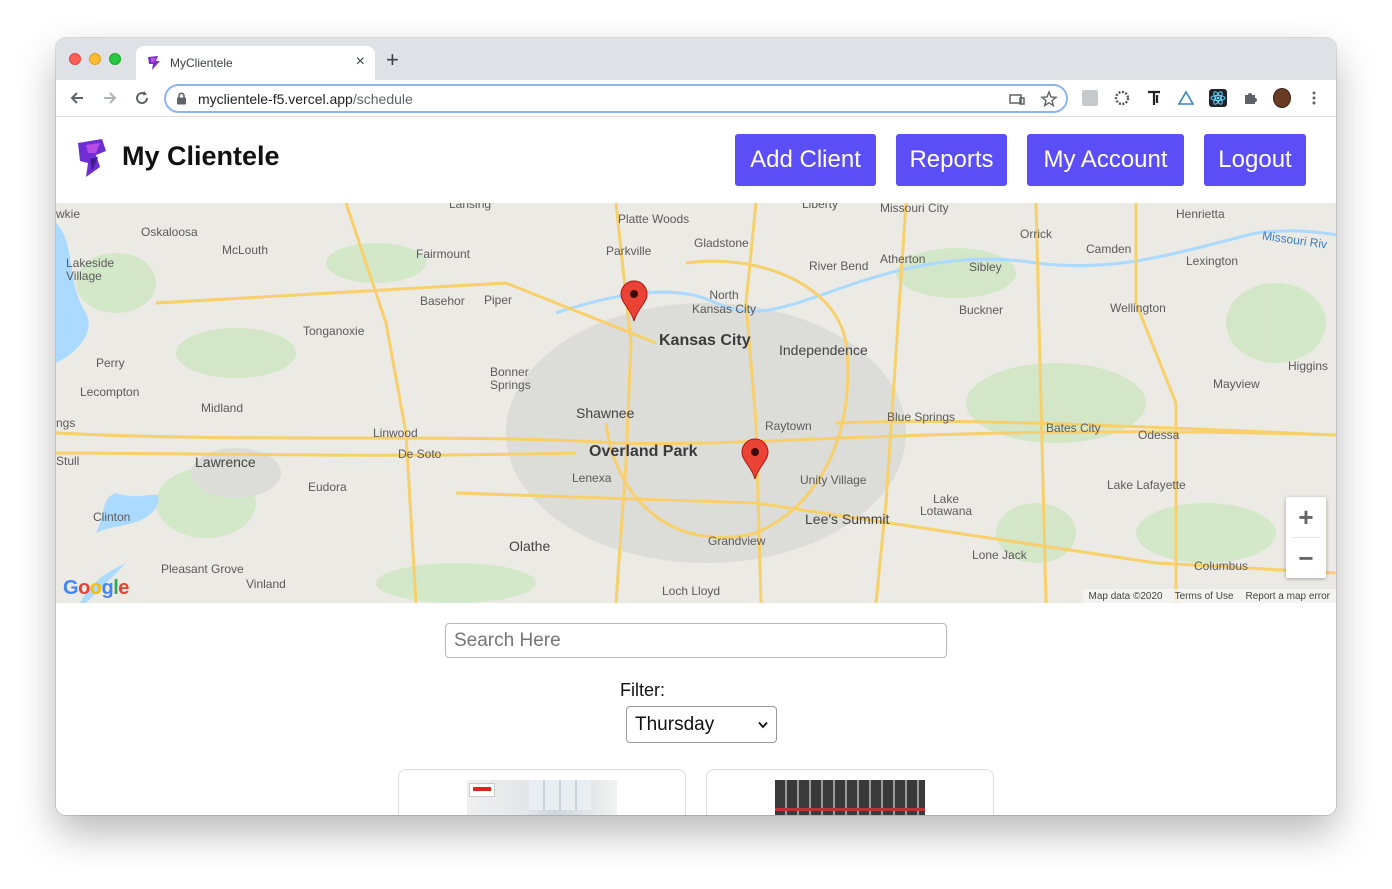 This screenshot has height=889, width=1392. I want to click on map-label: ngs, so click(66, 423).